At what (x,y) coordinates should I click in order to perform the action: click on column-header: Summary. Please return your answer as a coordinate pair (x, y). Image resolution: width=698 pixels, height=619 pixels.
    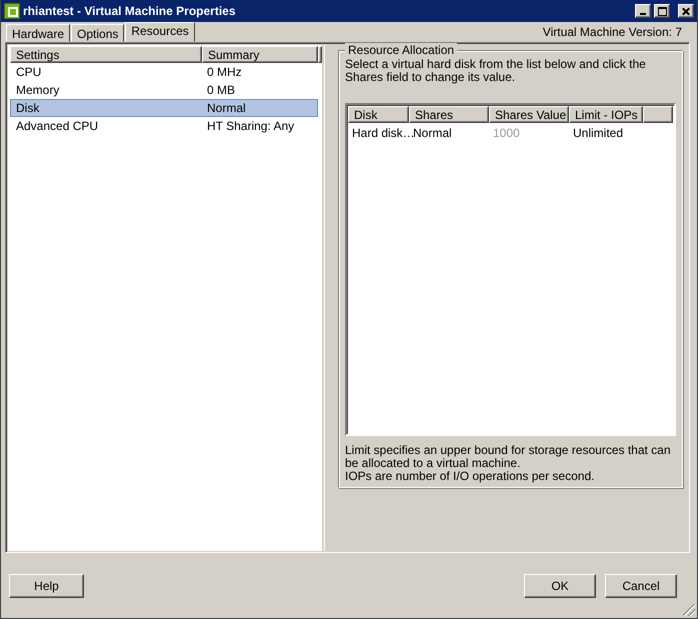
    Looking at the image, I should click on (260, 54).